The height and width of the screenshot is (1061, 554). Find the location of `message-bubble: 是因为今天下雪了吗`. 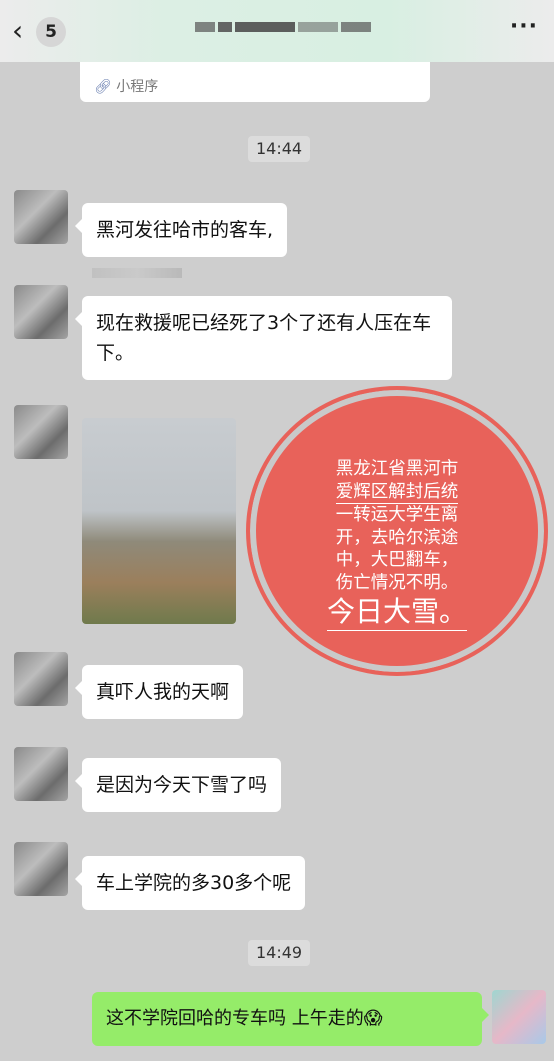

message-bubble: 是因为今天下雪了吗 is located at coordinates (178, 785).